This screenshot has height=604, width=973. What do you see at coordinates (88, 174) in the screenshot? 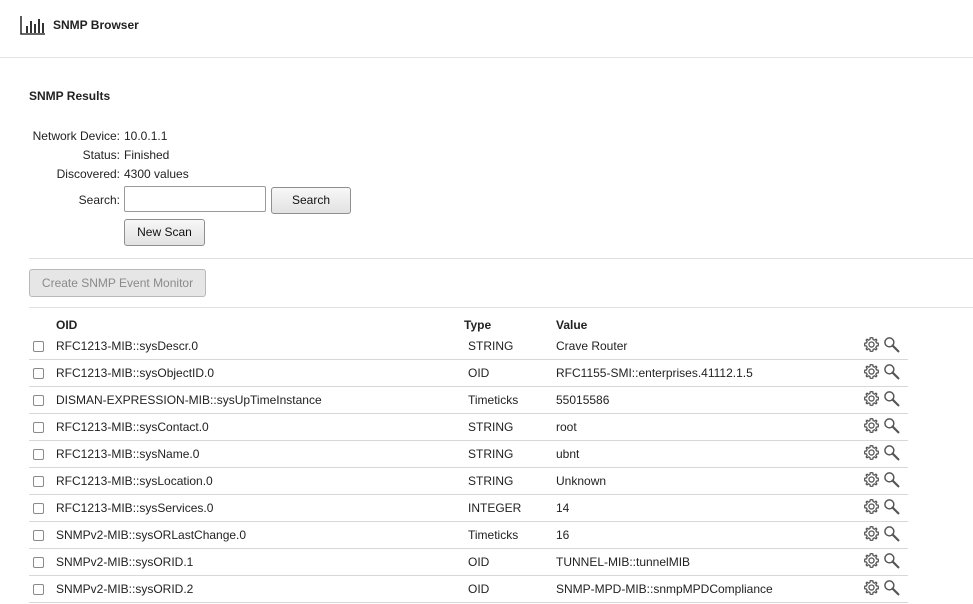
I see `discovered-label: Discovered:` at bounding box center [88, 174].